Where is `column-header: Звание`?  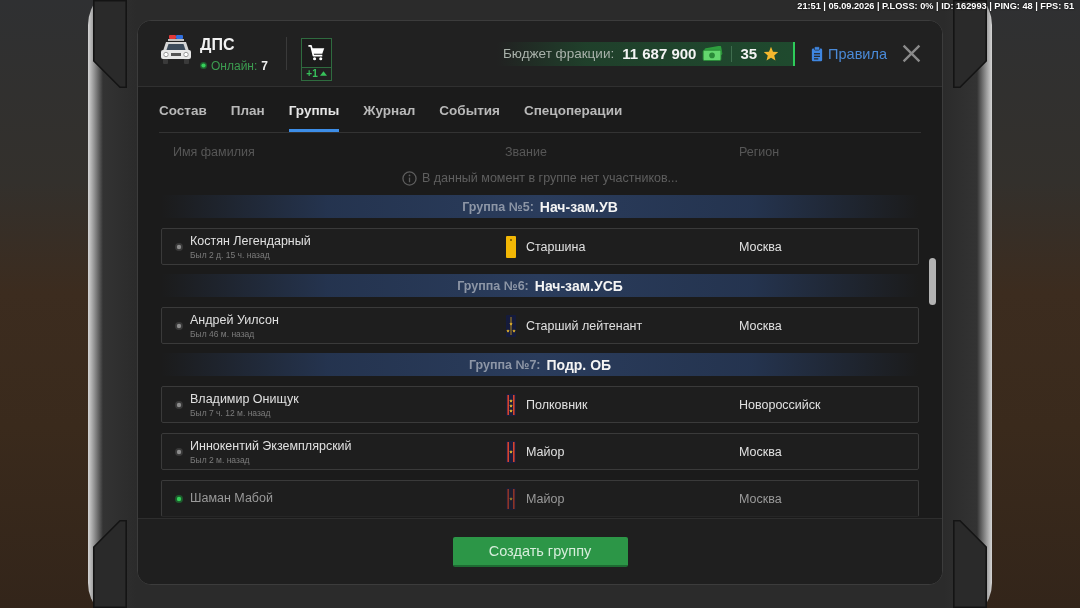 column-header: Звание is located at coordinates (526, 152).